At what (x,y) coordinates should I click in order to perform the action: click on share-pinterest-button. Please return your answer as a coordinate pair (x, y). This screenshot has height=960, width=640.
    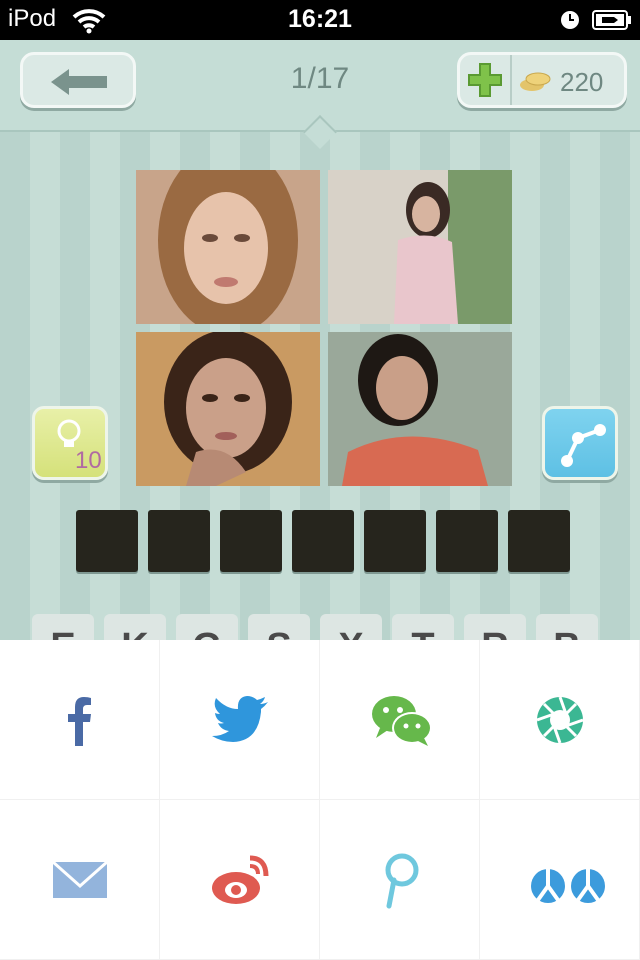
    Looking at the image, I should click on (400, 880).